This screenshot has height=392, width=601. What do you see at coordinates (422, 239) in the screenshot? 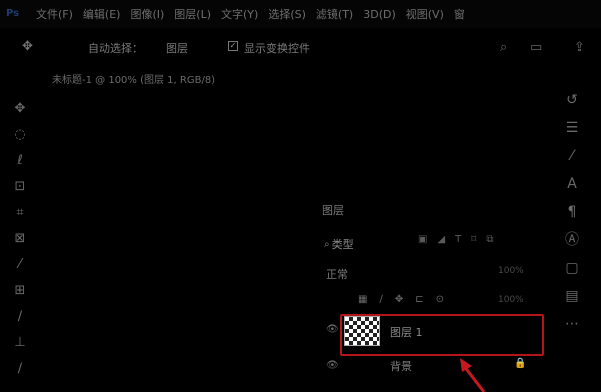
I see `pixel-filter-icon: ▣` at bounding box center [422, 239].